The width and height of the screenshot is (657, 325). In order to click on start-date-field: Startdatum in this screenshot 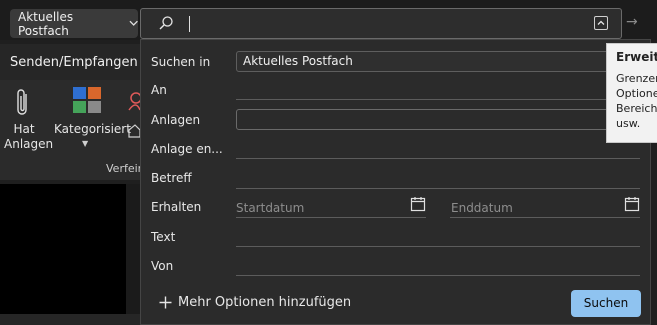, I will do `click(270, 208)`.